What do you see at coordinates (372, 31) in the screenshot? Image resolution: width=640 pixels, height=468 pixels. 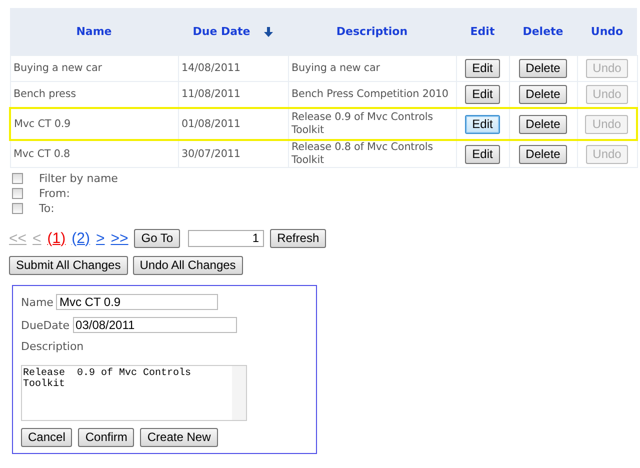 I see `column-header: Description` at bounding box center [372, 31].